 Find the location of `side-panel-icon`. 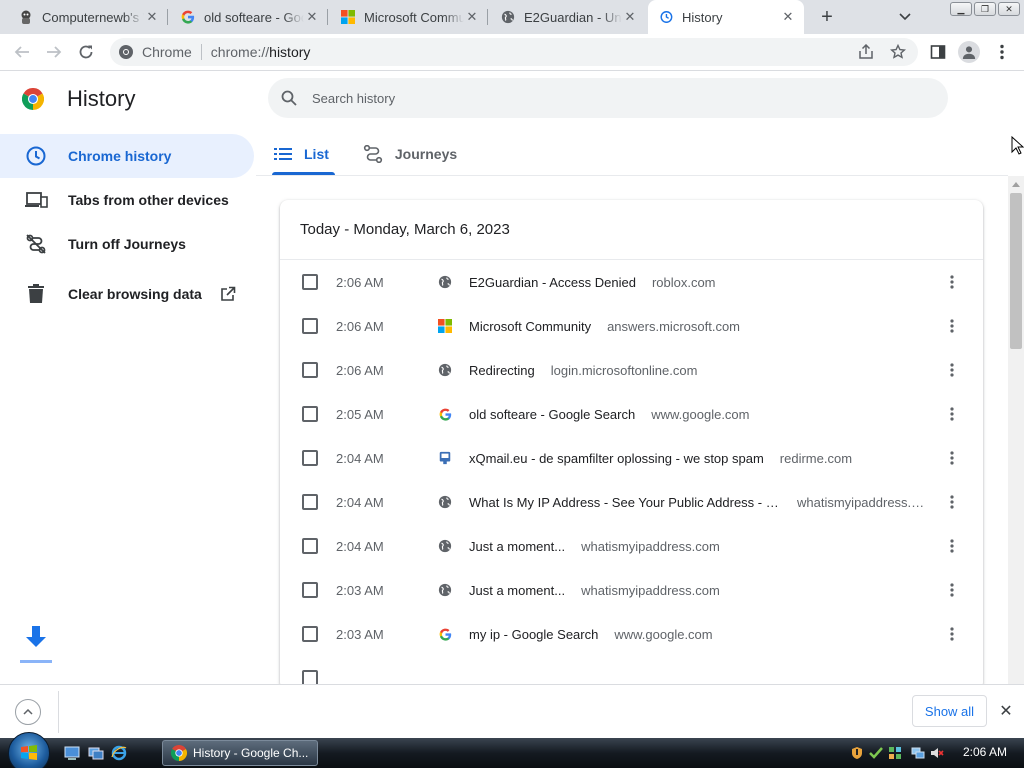

side-panel-icon is located at coordinates (938, 52).